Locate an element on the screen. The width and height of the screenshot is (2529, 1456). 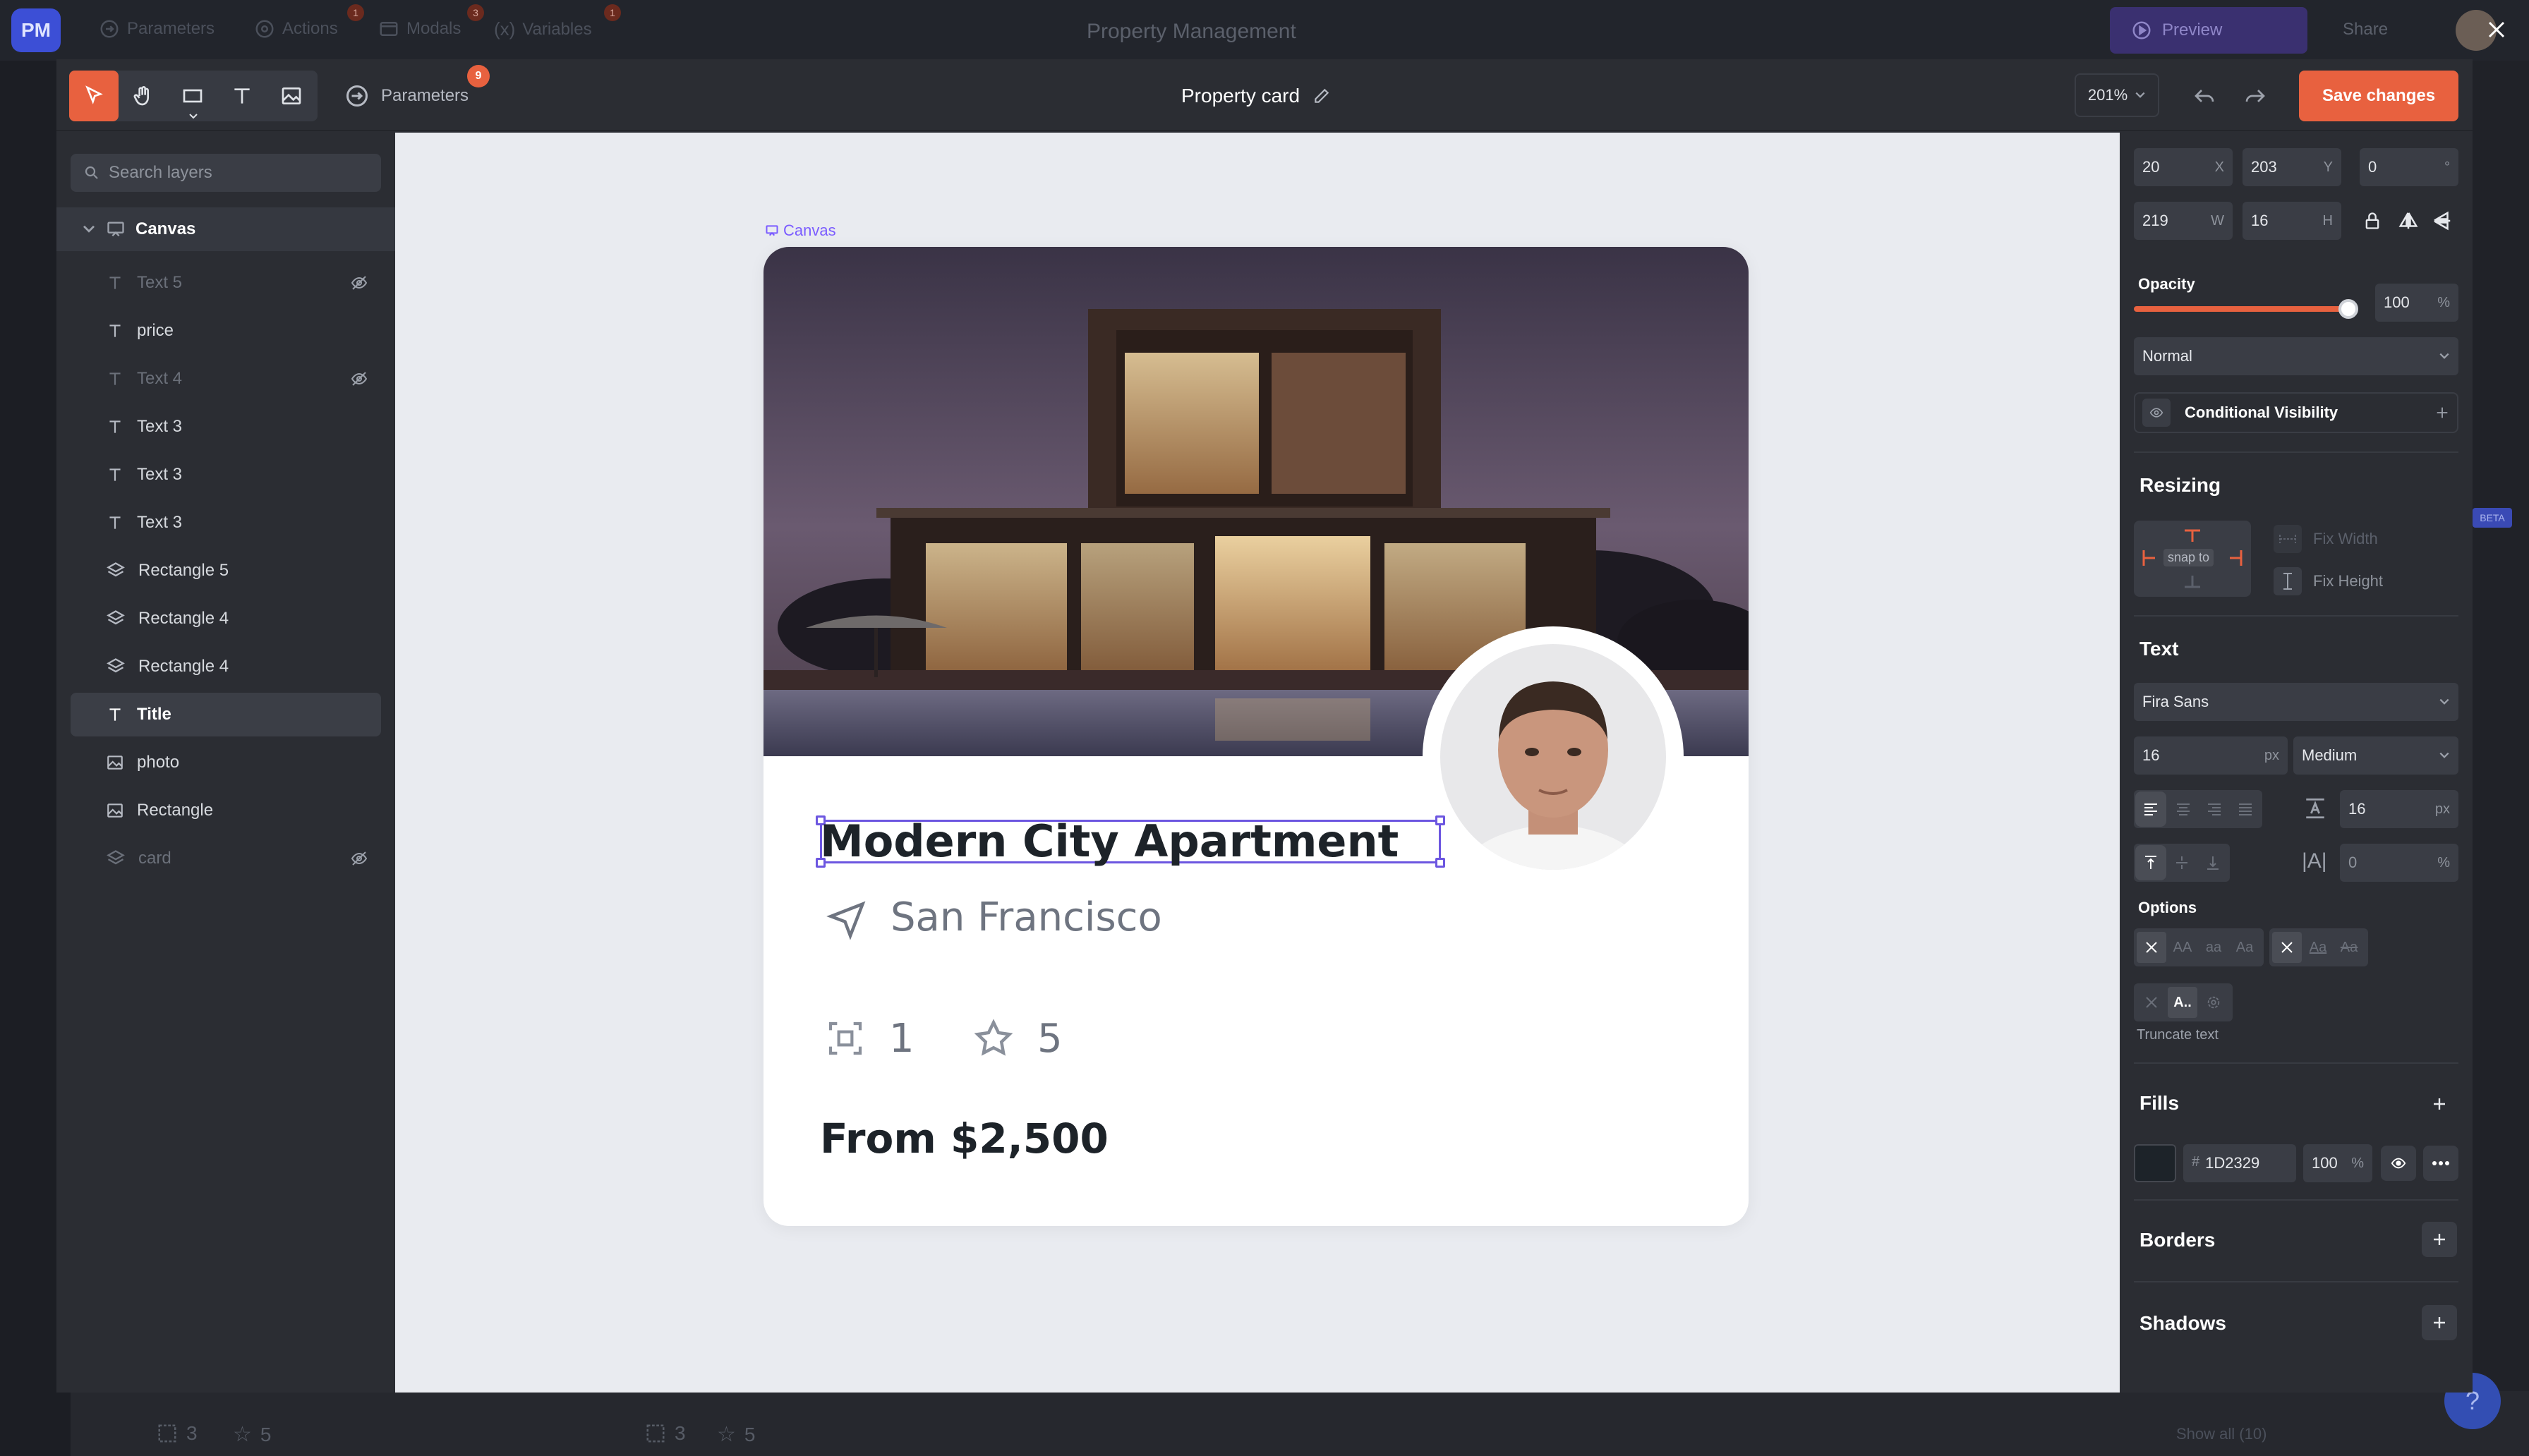
layer-item: photo is located at coordinates (226, 762).